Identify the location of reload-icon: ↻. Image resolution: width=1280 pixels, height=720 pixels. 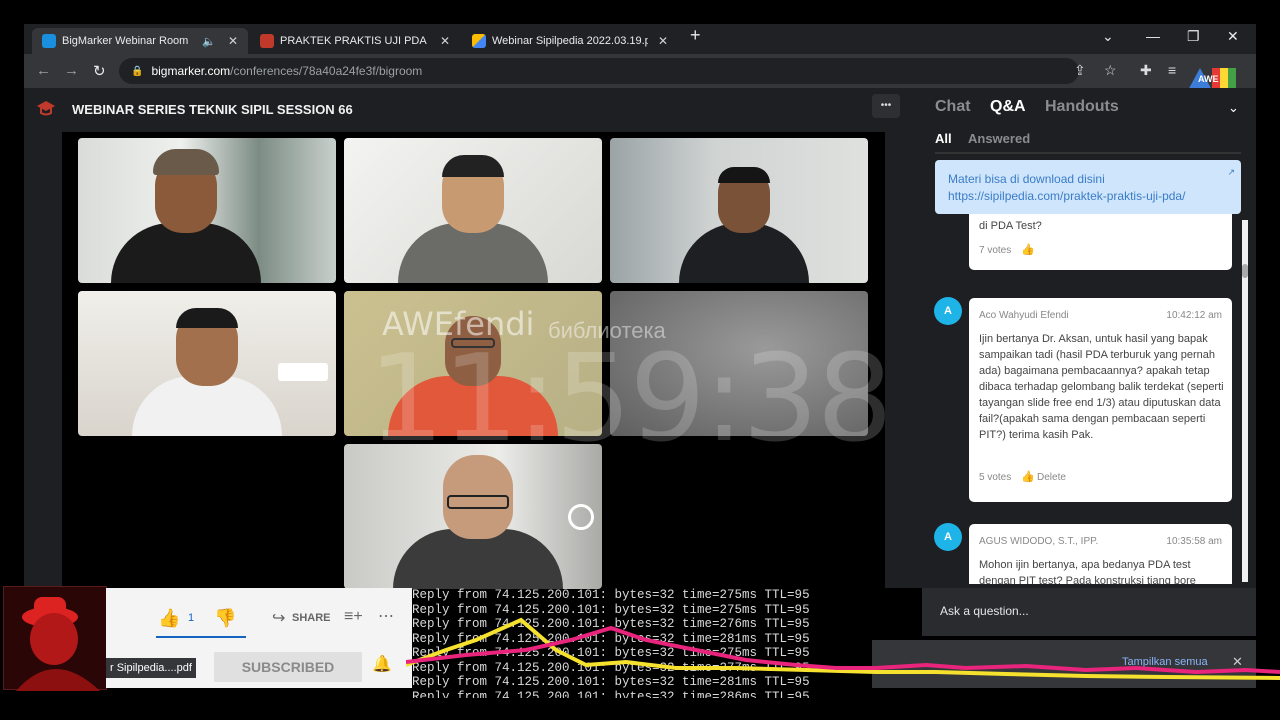
(99, 71).